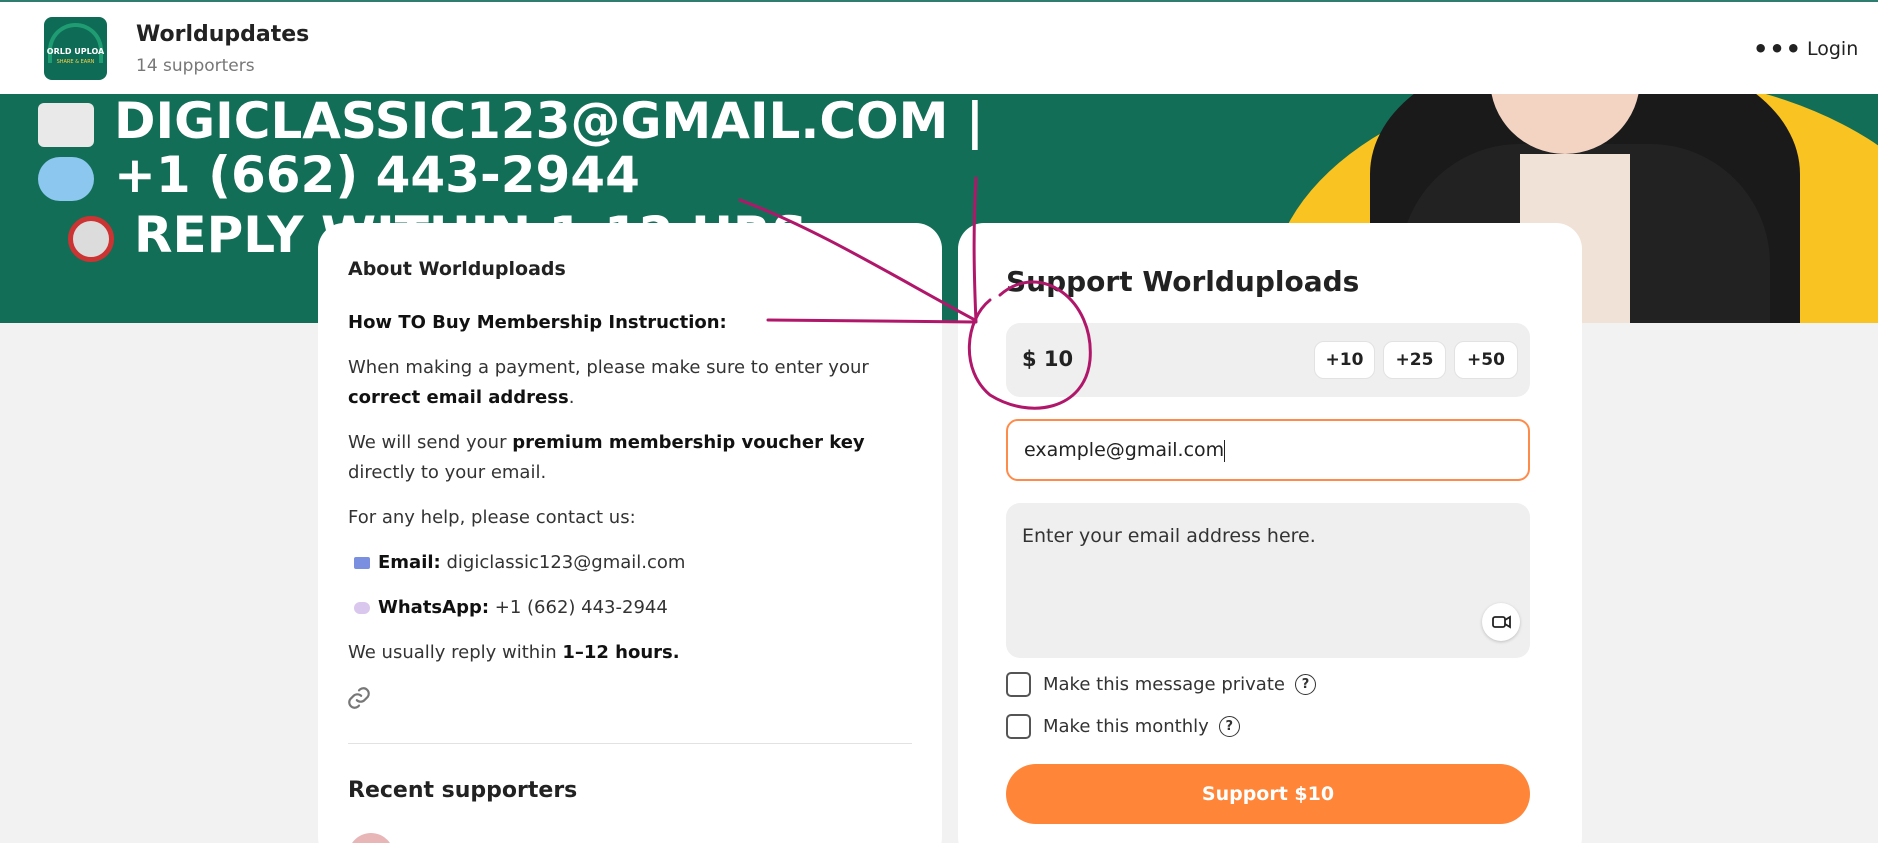 The height and width of the screenshot is (843, 1878). I want to click on mailbox-icon, so click(362, 563).